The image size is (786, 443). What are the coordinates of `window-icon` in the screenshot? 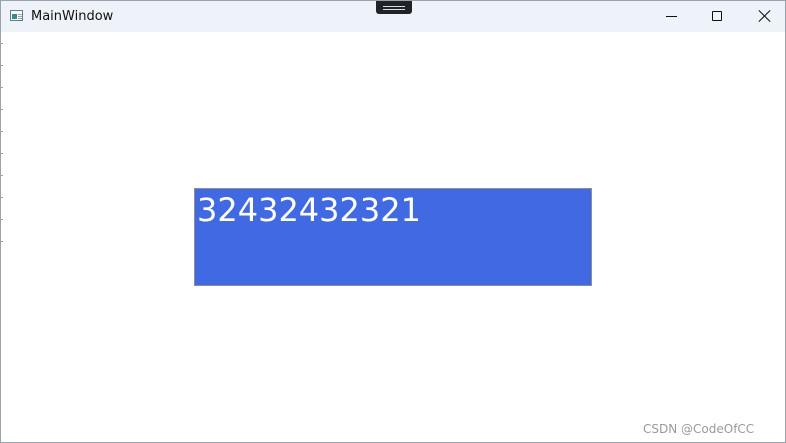 It's located at (16, 15).